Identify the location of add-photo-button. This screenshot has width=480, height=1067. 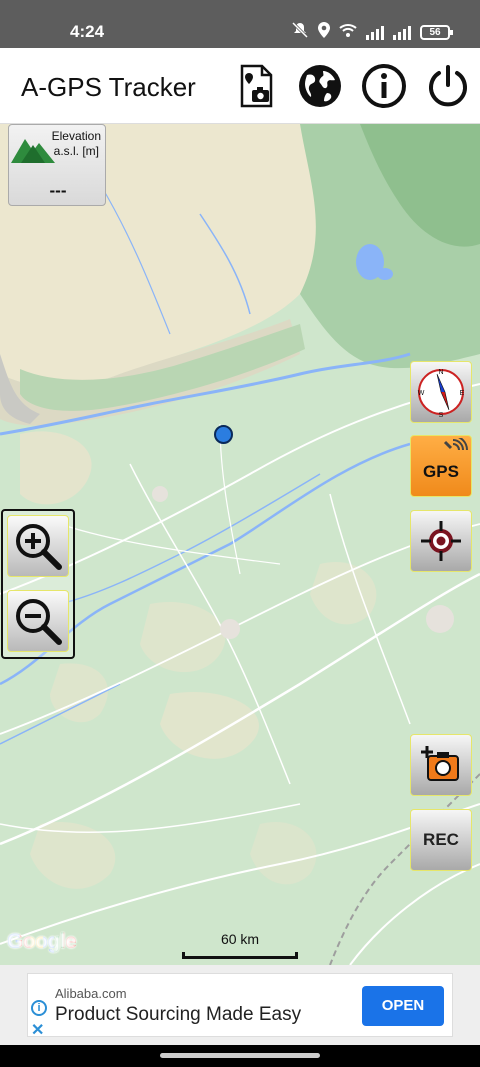
(441, 765).